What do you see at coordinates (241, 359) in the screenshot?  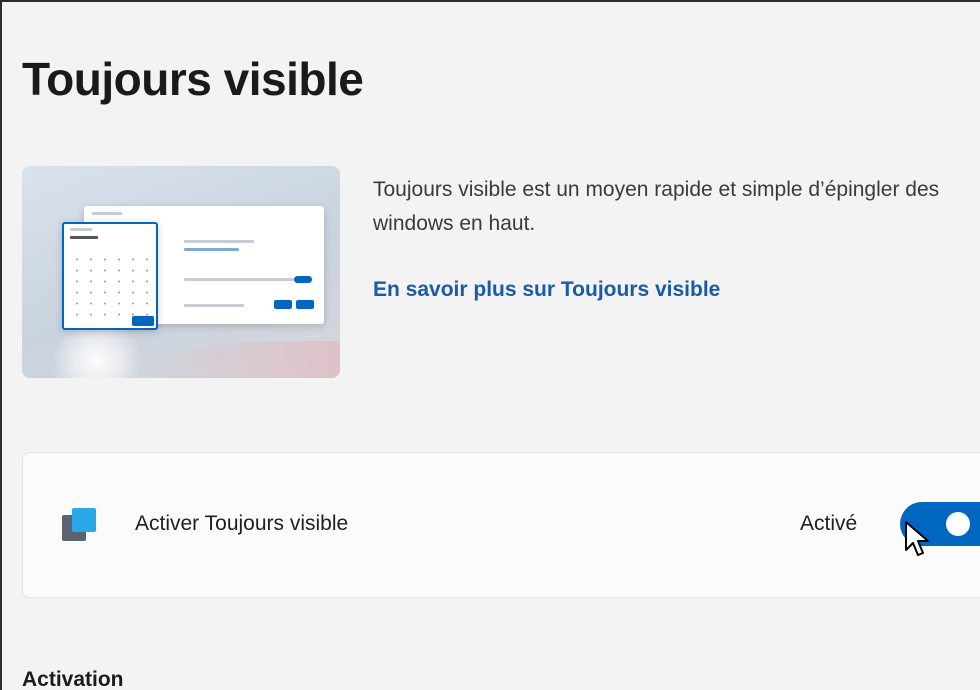 I see `hero-wave` at bounding box center [241, 359].